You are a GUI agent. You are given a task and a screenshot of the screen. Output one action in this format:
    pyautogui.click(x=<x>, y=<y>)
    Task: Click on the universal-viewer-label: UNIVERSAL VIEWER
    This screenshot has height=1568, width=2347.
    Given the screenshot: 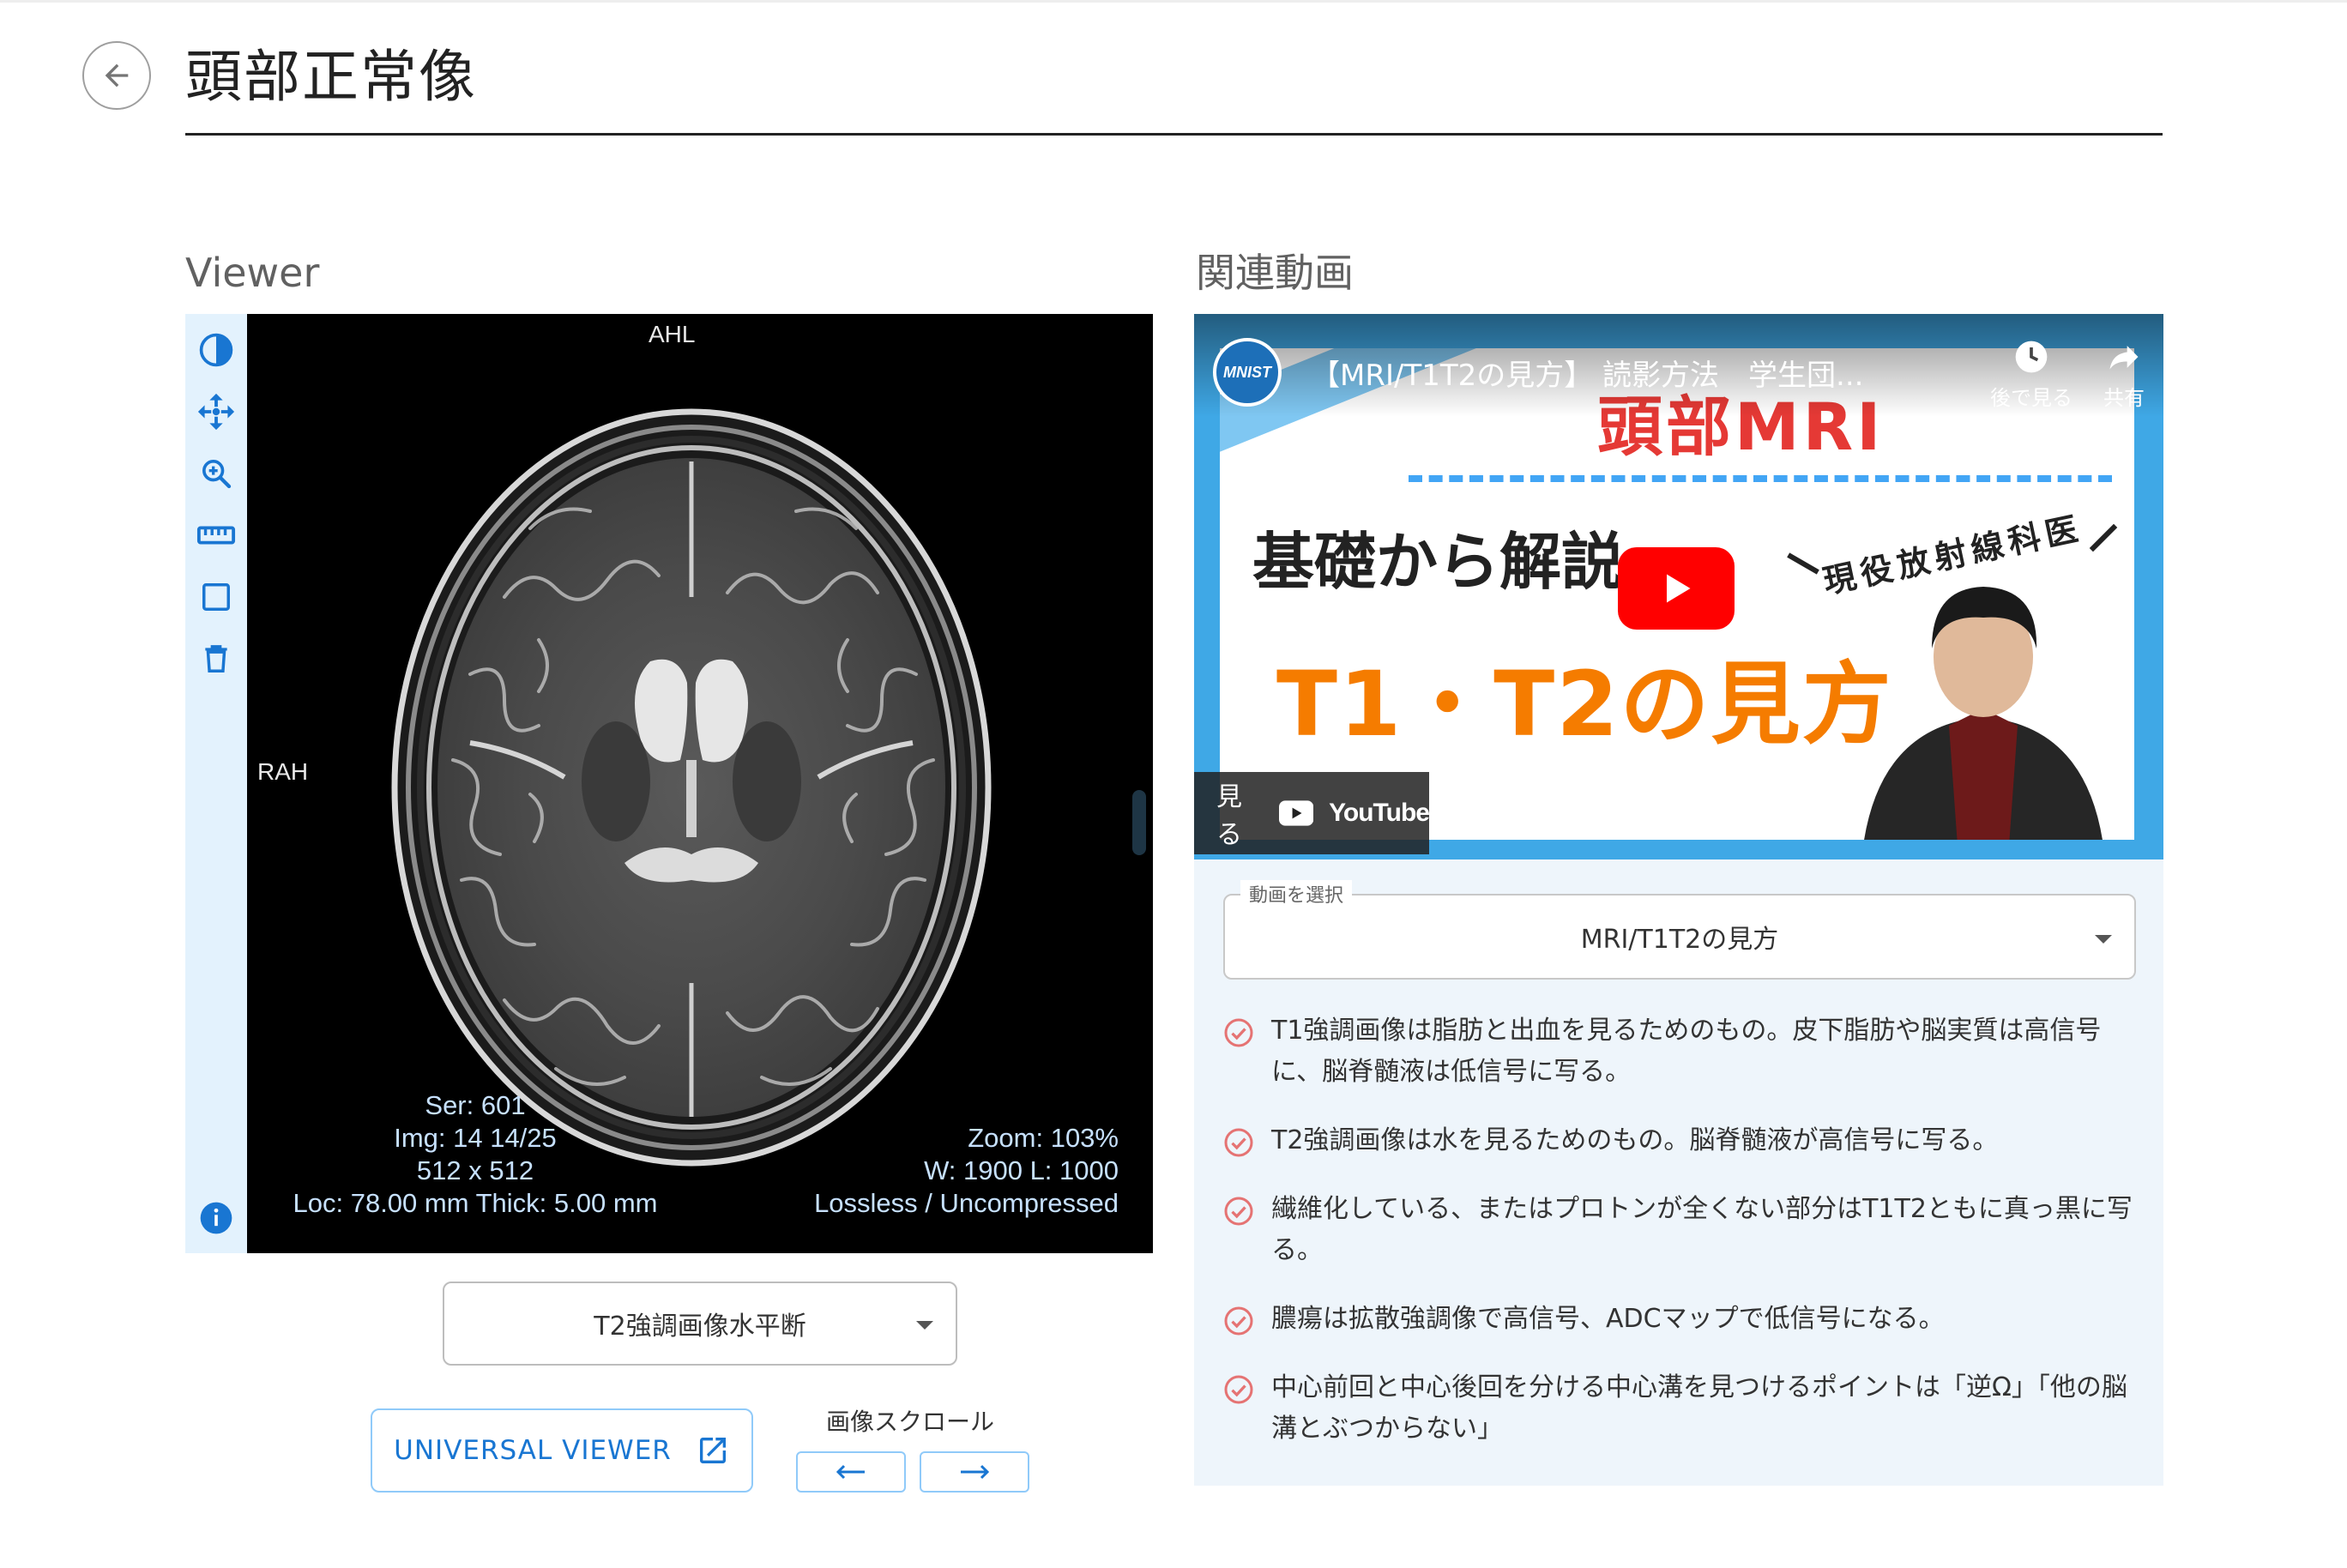 What is the action you would take?
    pyautogui.click(x=533, y=1450)
    